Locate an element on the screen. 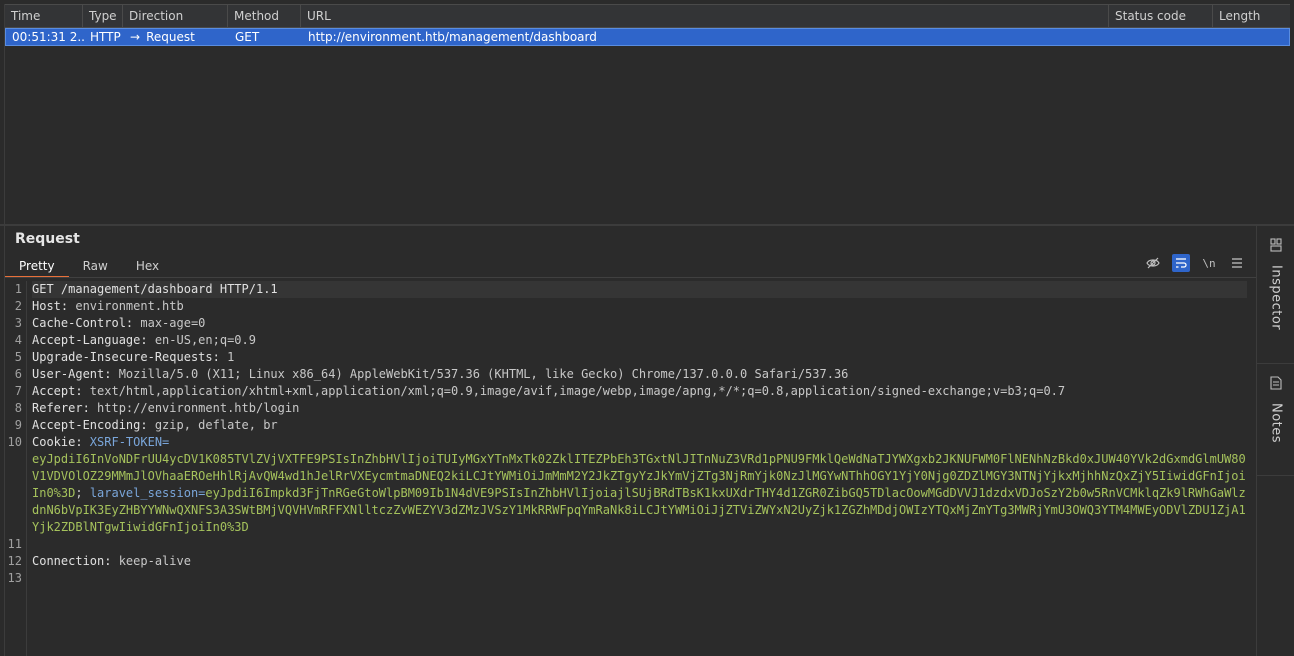 The height and width of the screenshot is (656, 1294). request-line: GET /management/dashboard HTTP/1.1 is located at coordinates (639, 289).